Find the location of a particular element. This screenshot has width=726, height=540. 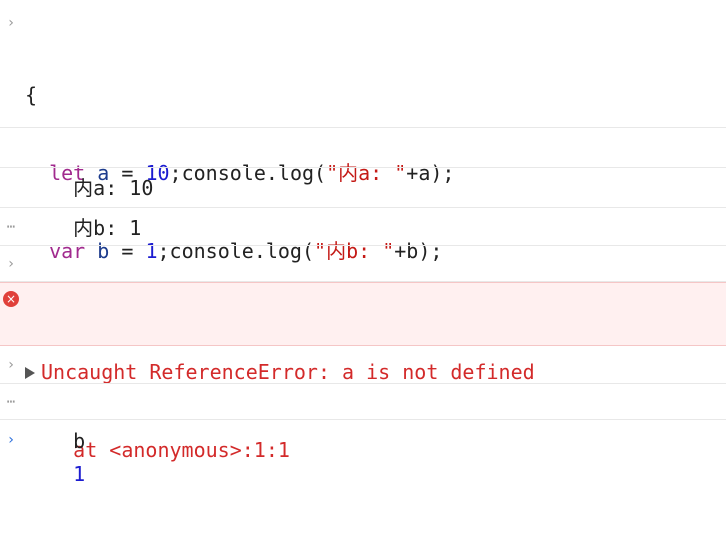

console-log-message: 内b: 1 is located at coordinates (363, 204).